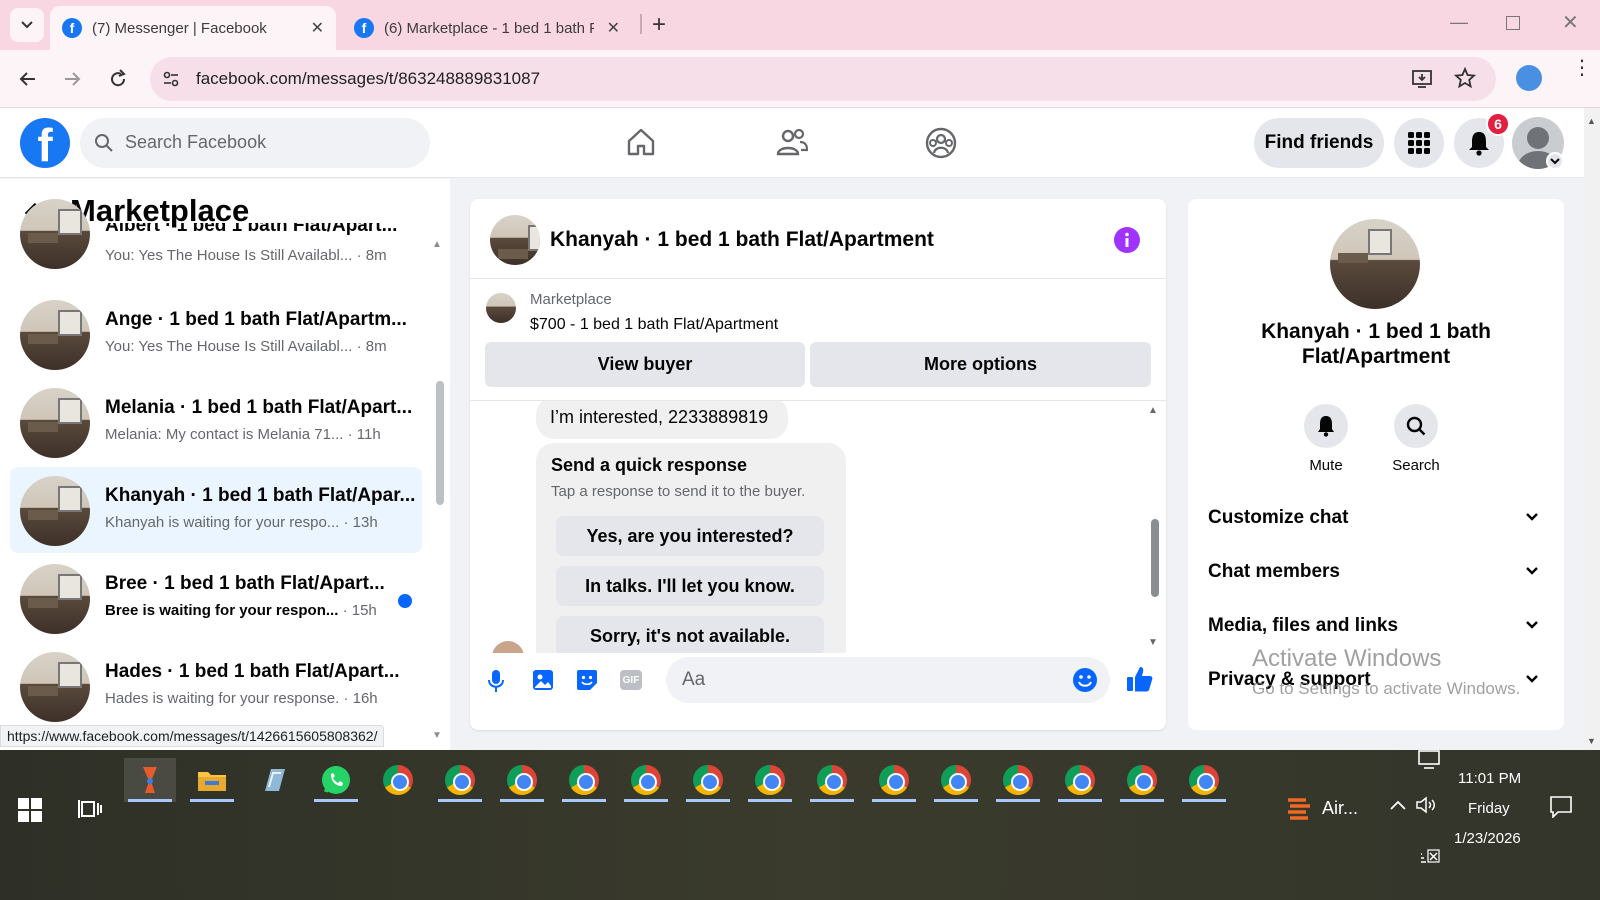 The height and width of the screenshot is (900, 1600). What do you see at coordinates (888, 680) in the screenshot?
I see `message-input: Aa` at bounding box center [888, 680].